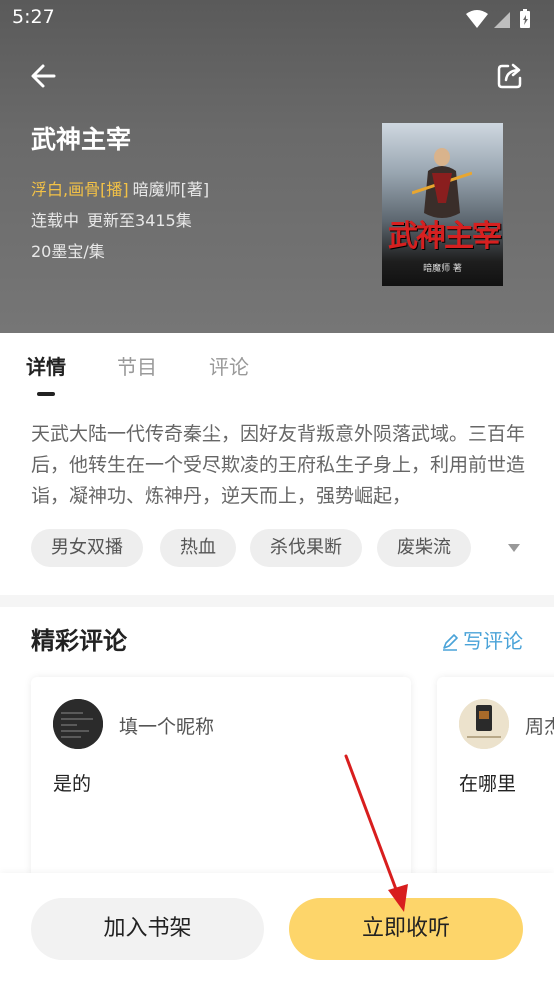 Image resolution: width=554 pixels, height=984 pixels. I want to click on status-icons, so click(504, 19).